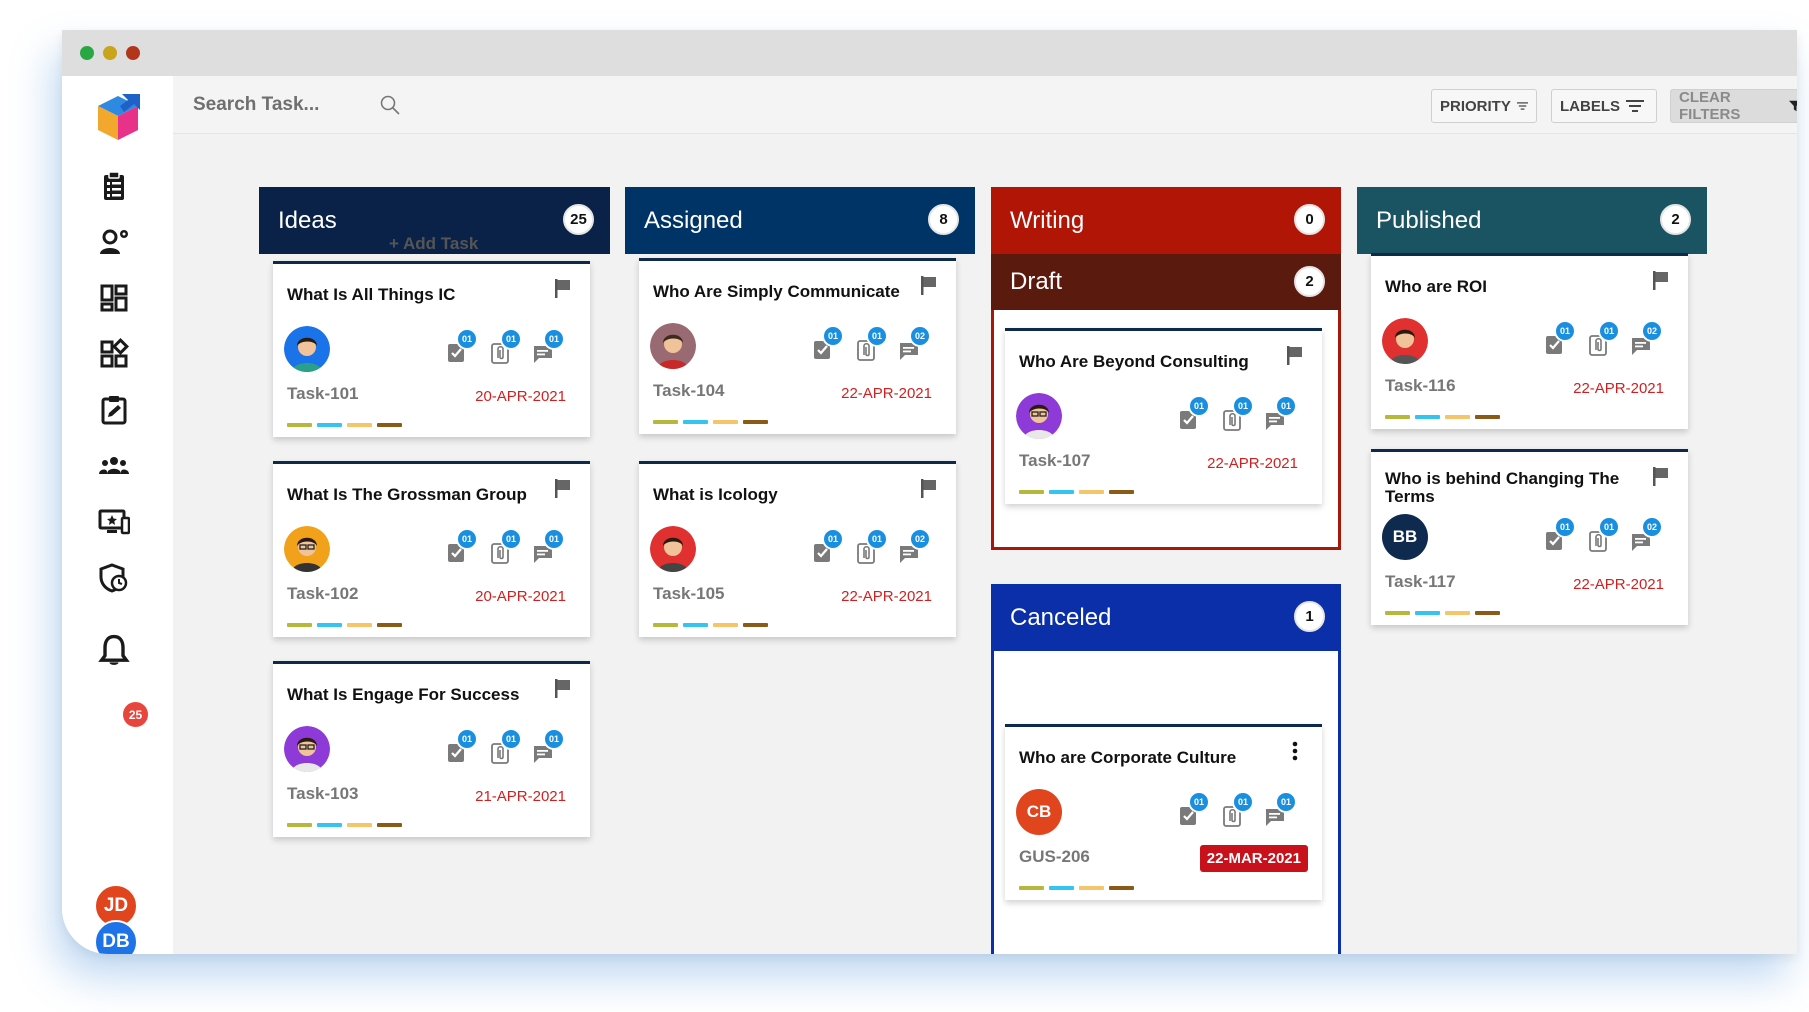  I want to click on assignee-initials-avatar: BB, so click(1405, 537).